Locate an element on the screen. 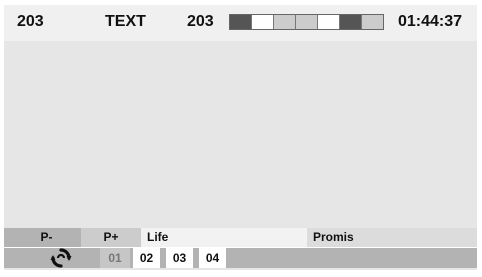  subpage-row: 01 02 03 04 is located at coordinates (240, 258).